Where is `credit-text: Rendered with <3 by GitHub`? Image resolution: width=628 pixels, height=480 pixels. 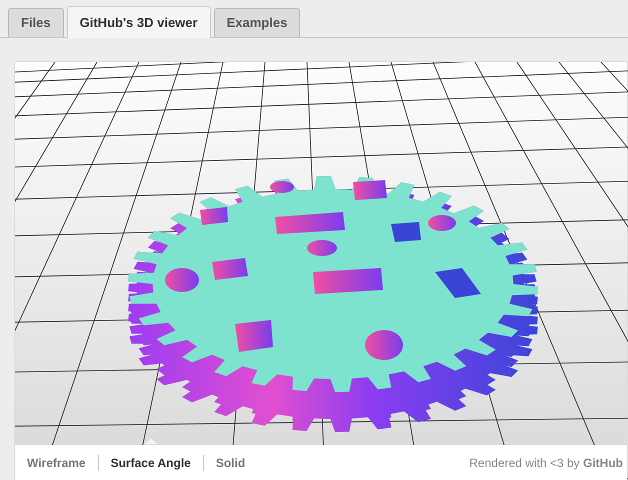
credit-text: Rendered with <3 by GitHub is located at coordinates (546, 463).